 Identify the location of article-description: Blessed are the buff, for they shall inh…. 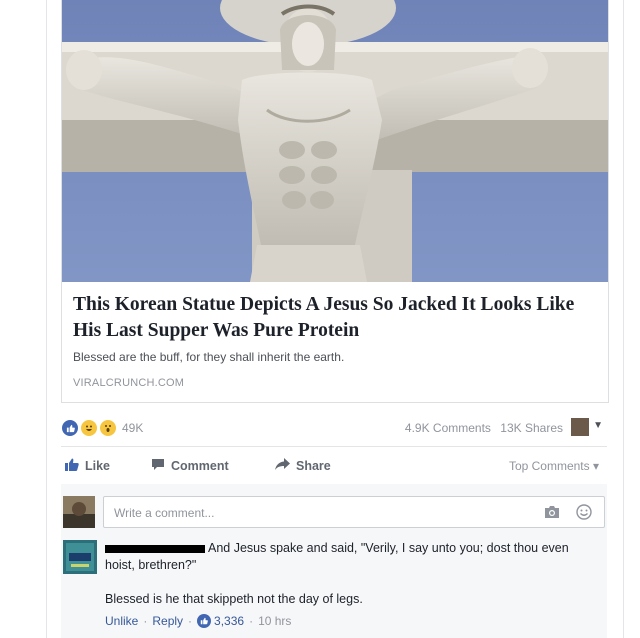
(209, 357).